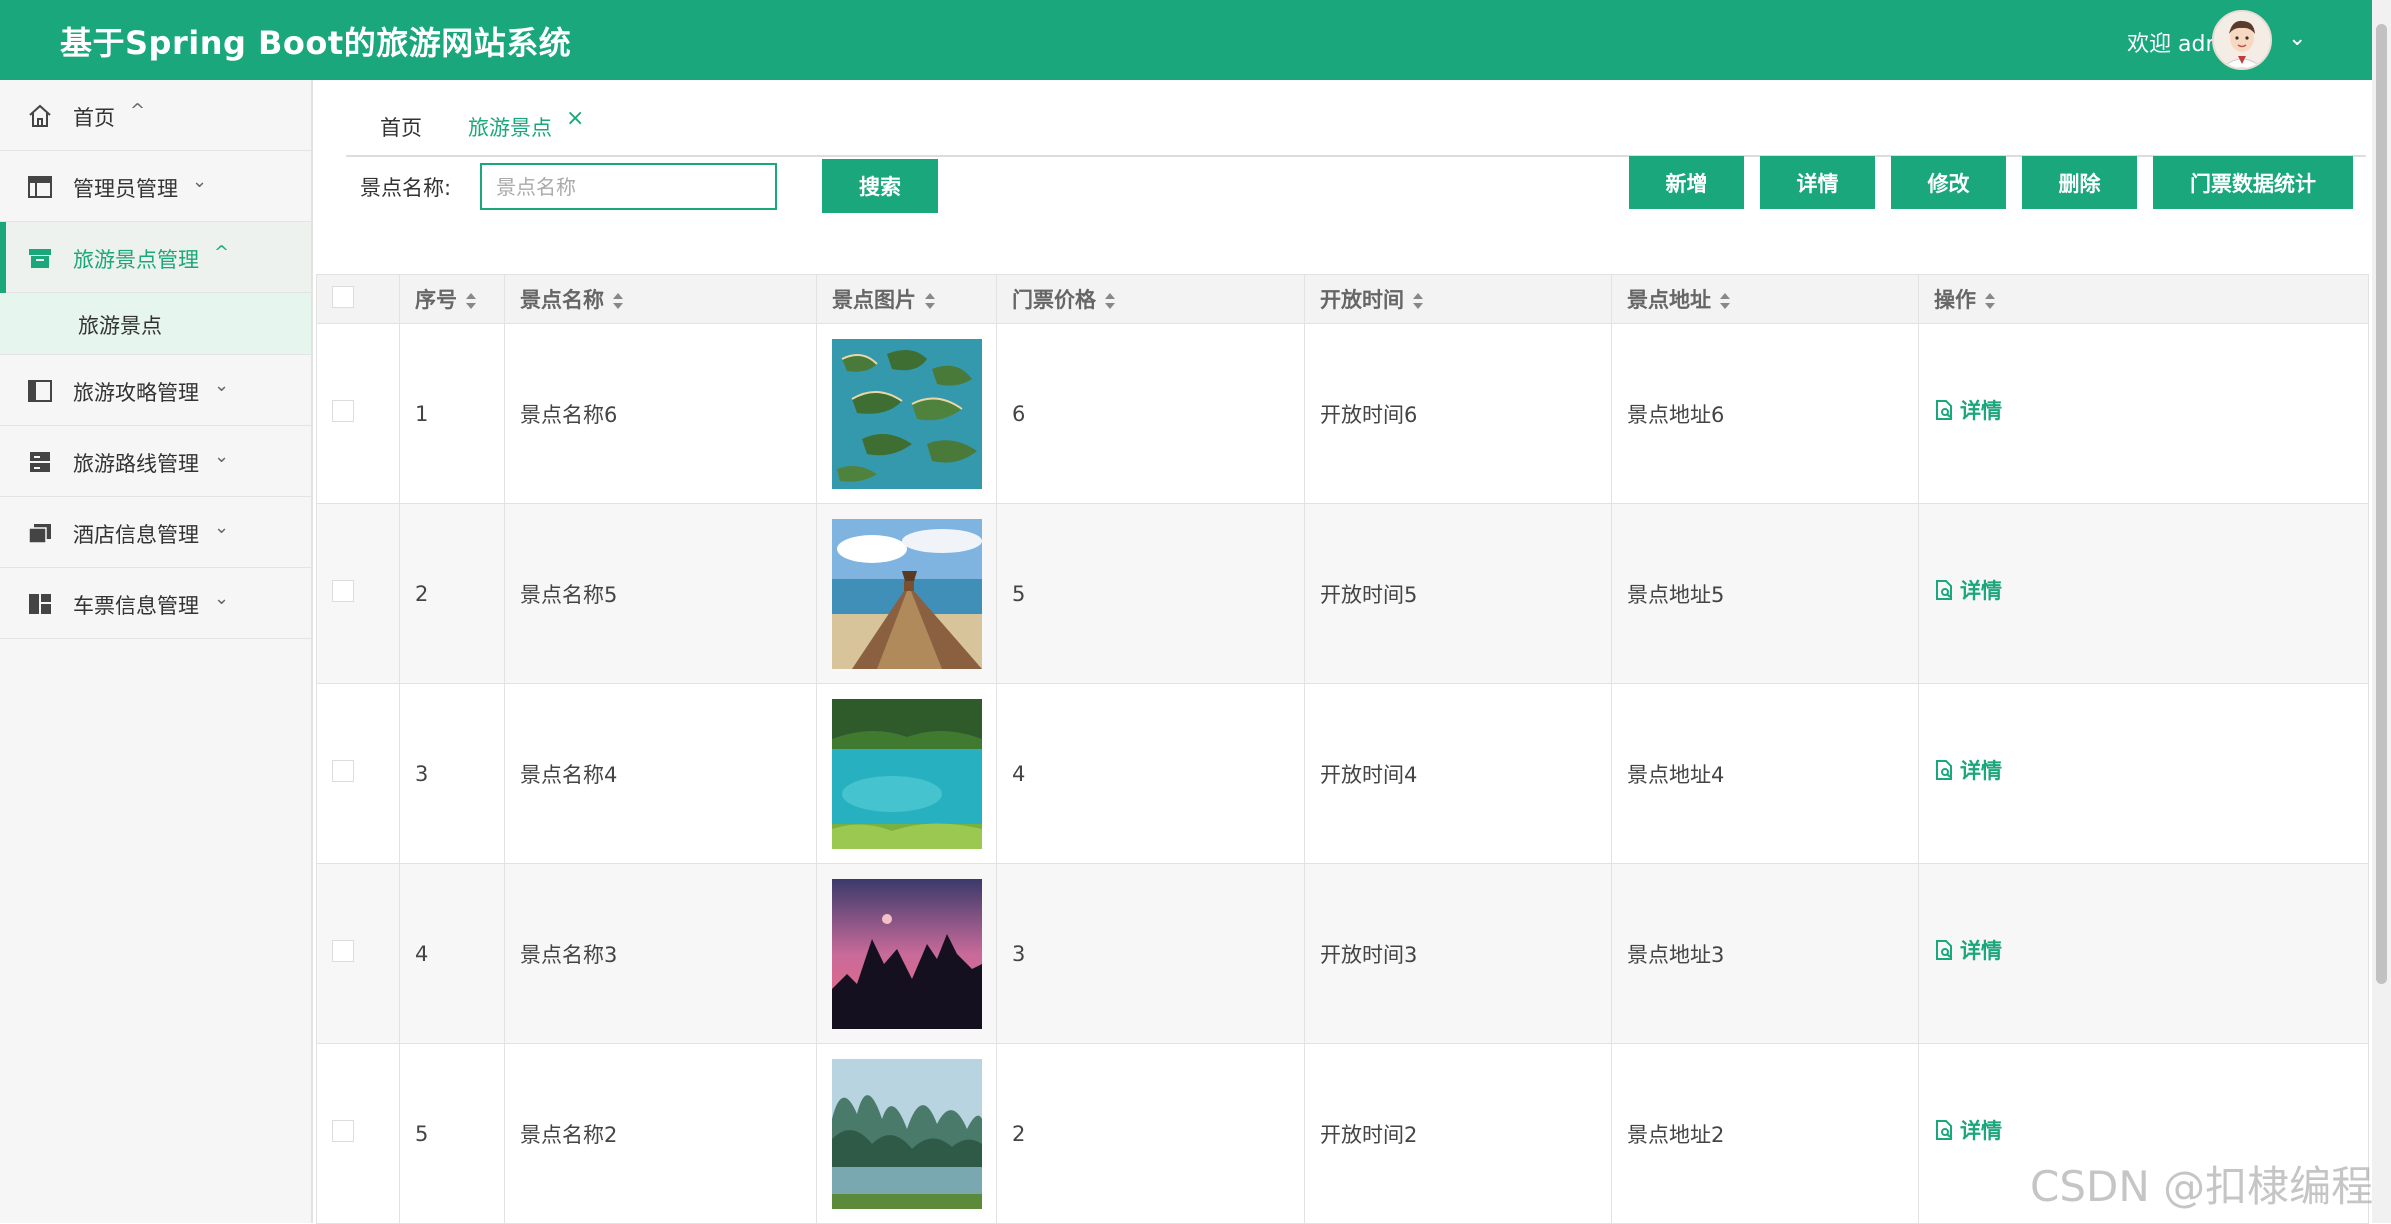 This screenshot has height=1224, width=2391. I want to click on column-header: 景点地址, so click(1765, 299).